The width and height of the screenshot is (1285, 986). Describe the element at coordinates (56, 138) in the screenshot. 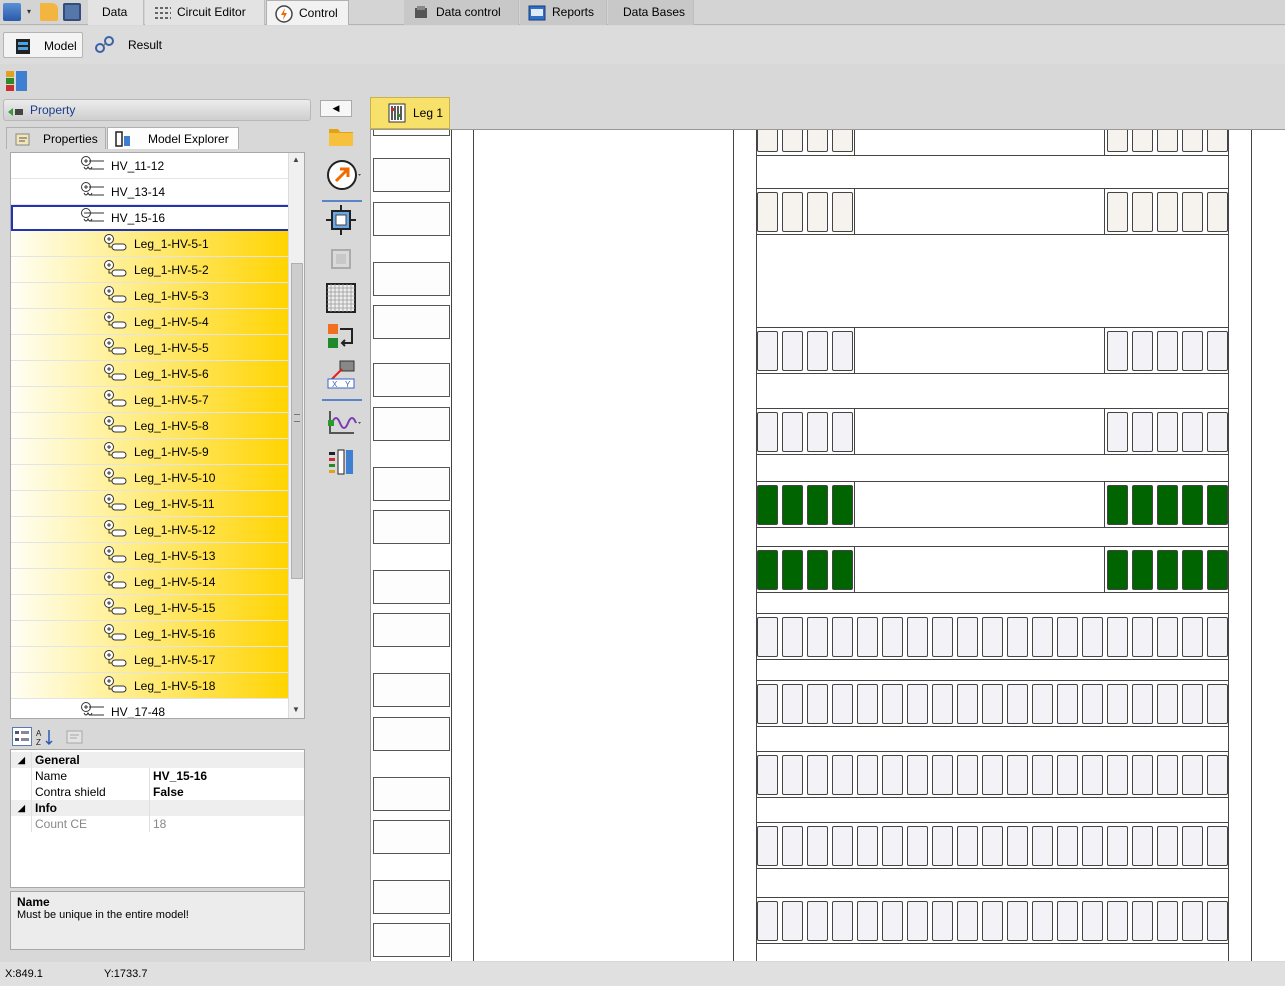

I see `tab-properties: Properties` at that location.